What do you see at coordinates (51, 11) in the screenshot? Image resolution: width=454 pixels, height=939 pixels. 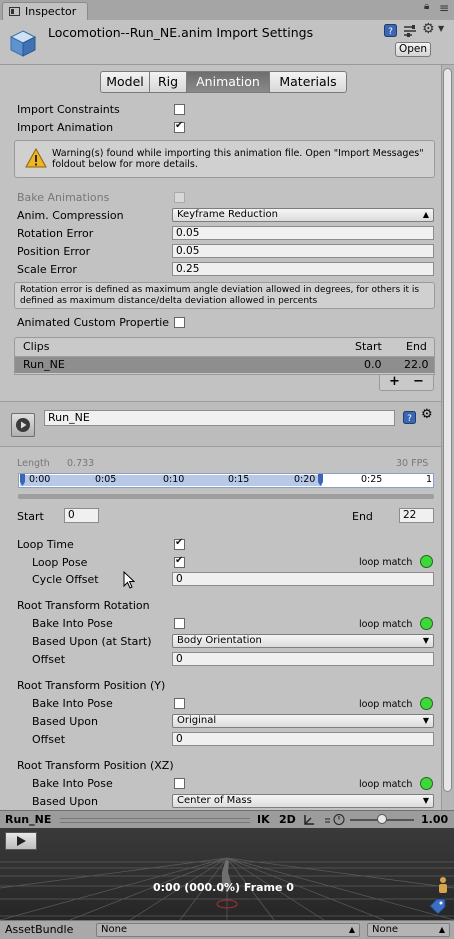 I see `tab-label: Inspector` at bounding box center [51, 11].